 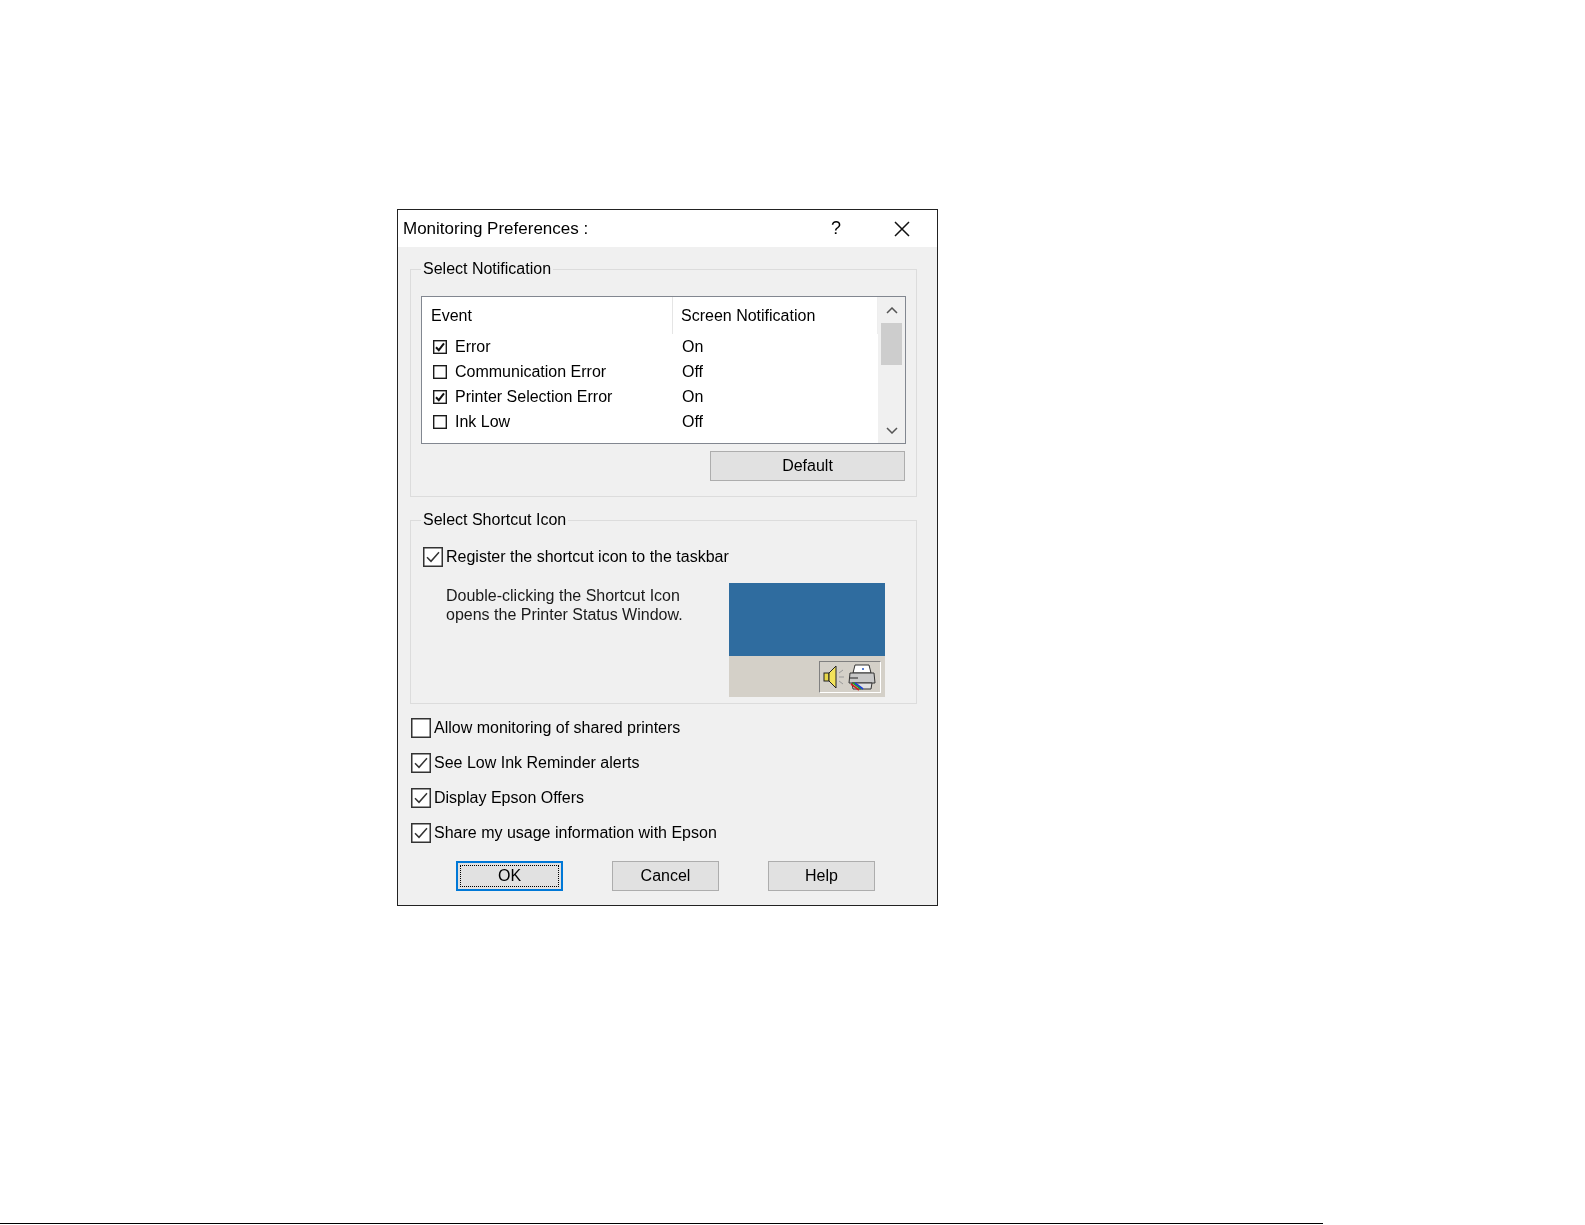 What do you see at coordinates (531, 371) in the screenshot?
I see `event-name: Communication Error` at bounding box center [531, 371].